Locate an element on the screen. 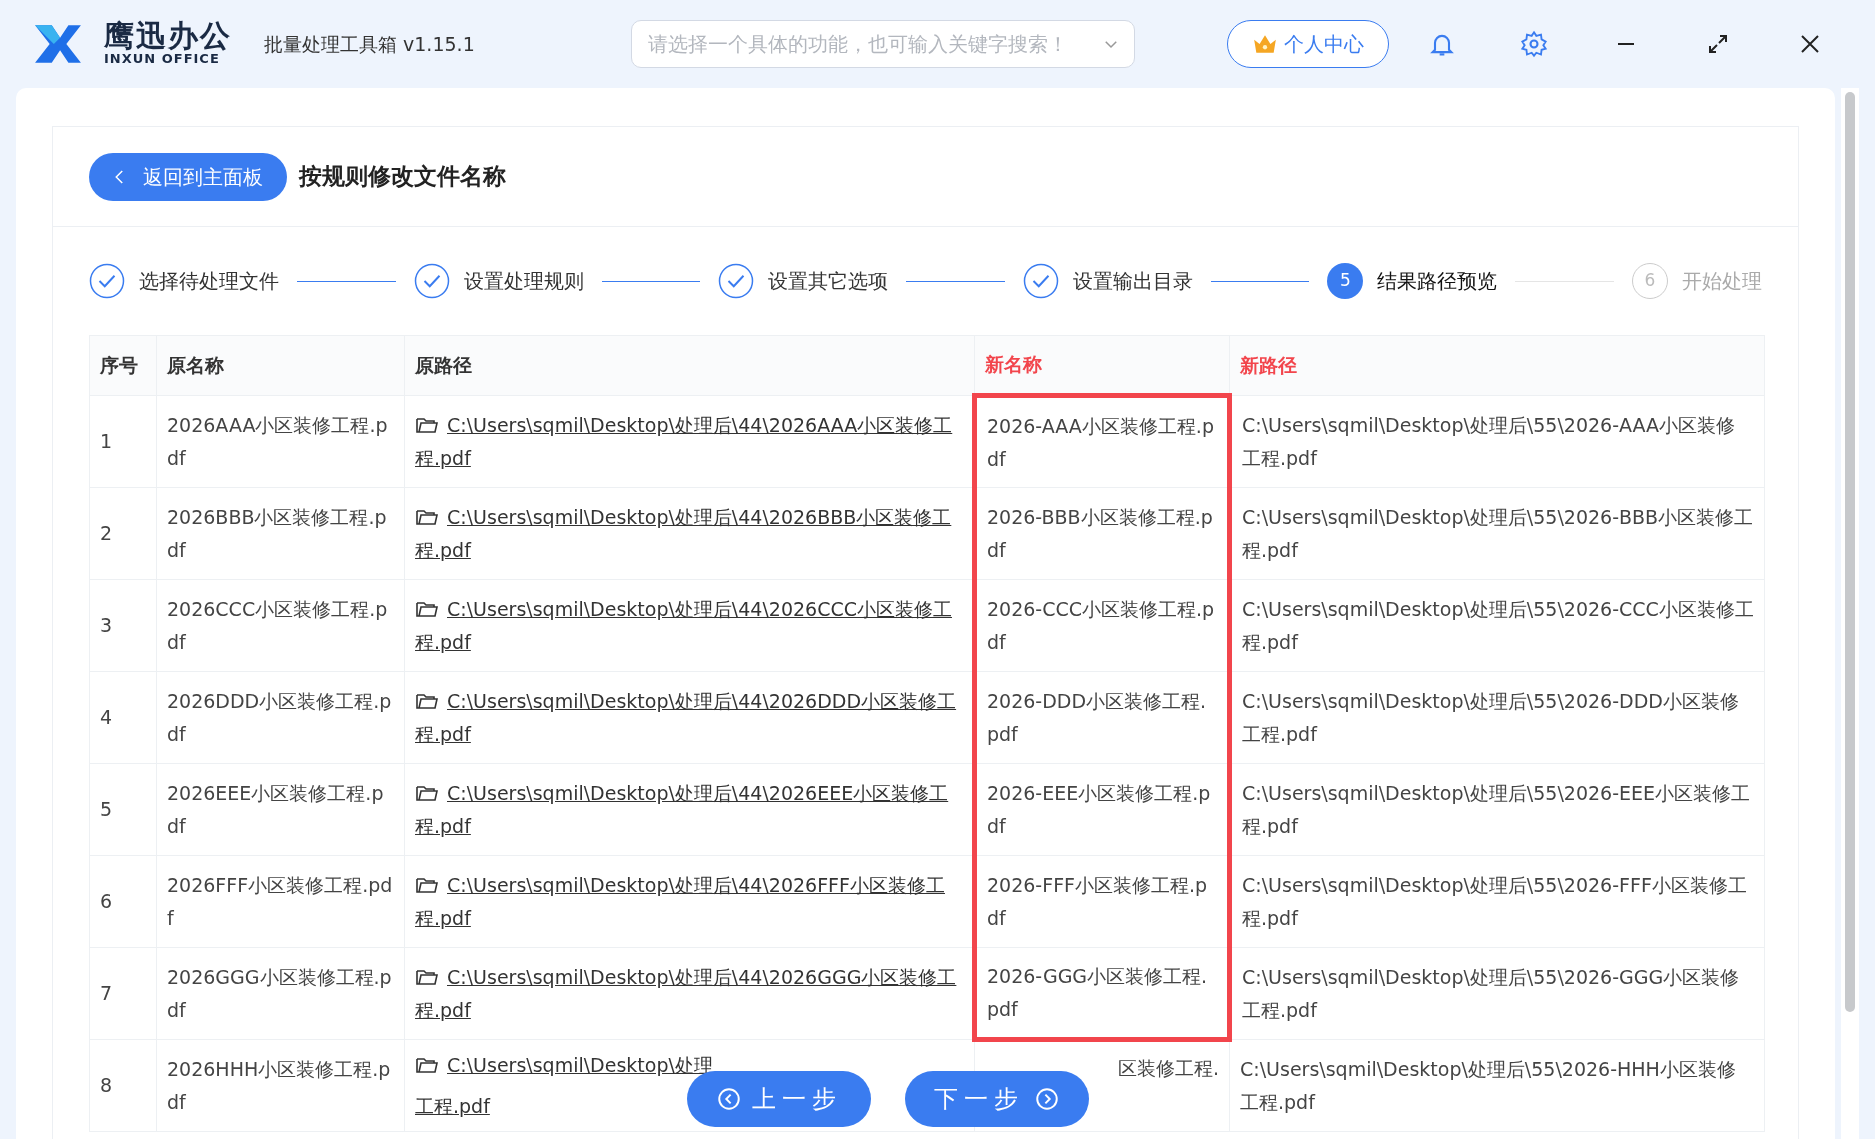 The height and width of the screenshot is (1139, 1875). table-cell: 7 is located at coordinates (123, 993).